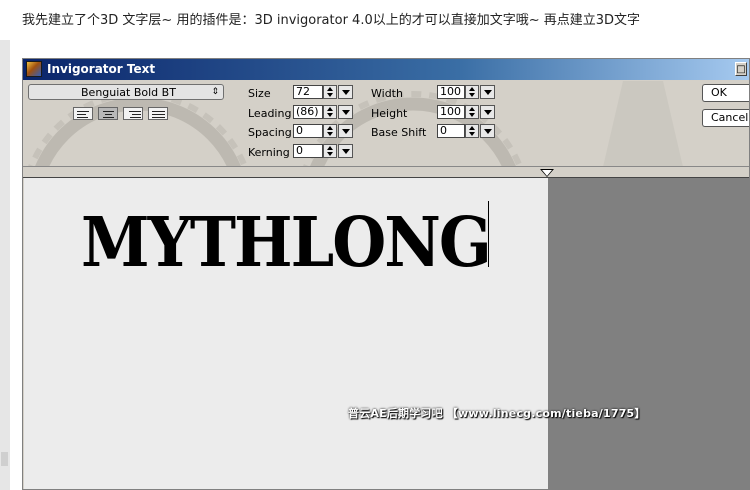 The width and height of the screenshot is (750, 490). Describe the element at coordinates (270, 132) in the screenshot. I see `spacing-label: Spacing` at that location.